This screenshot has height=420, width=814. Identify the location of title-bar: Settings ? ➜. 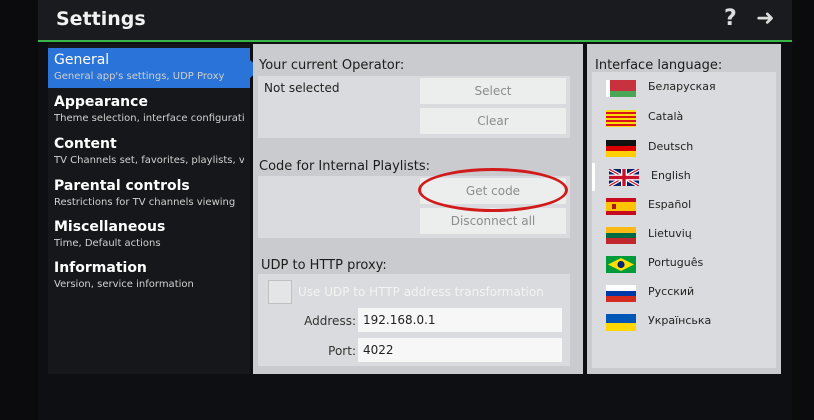
(415, 20).